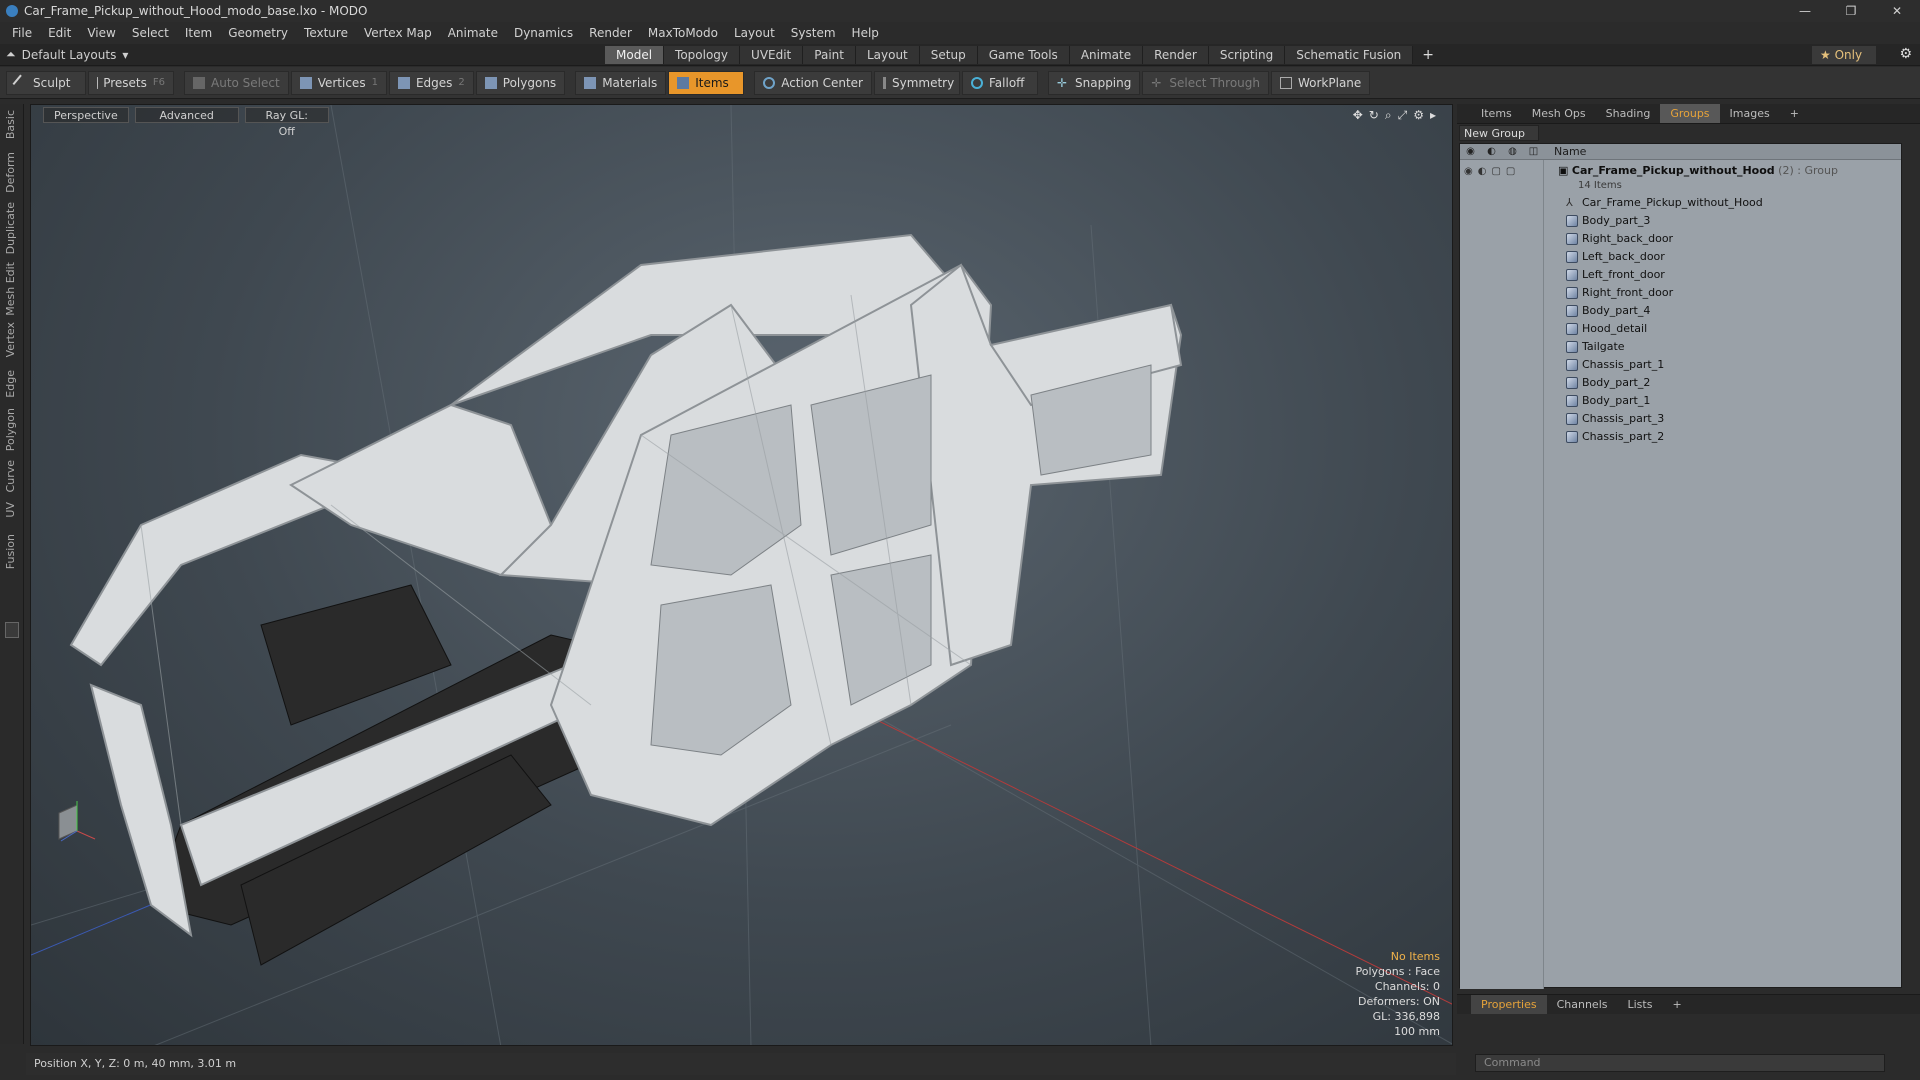 The image size is (1920, 1080). What do you see at coordinates (754, 33) in the screenshot?
I see `menu-layout: Layout` at bounding box center [754, 33].